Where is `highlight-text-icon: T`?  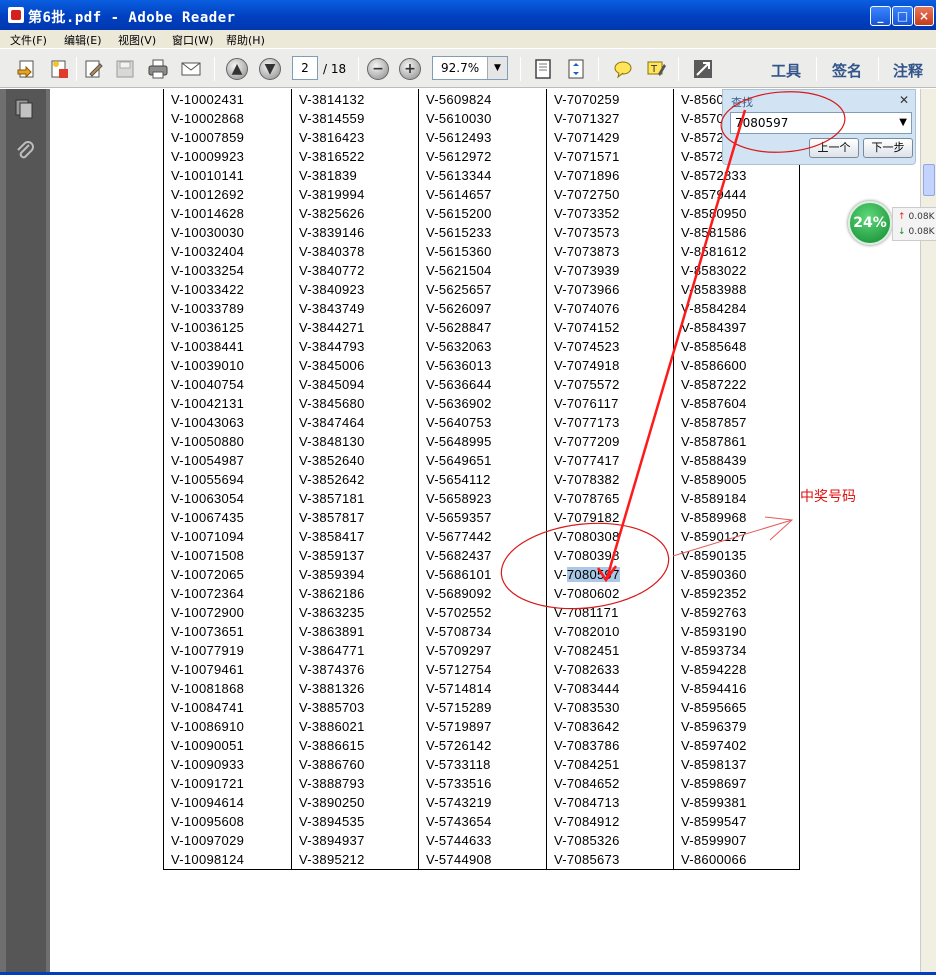
highlight-text-icon: T is located at coordinates (656, 69).